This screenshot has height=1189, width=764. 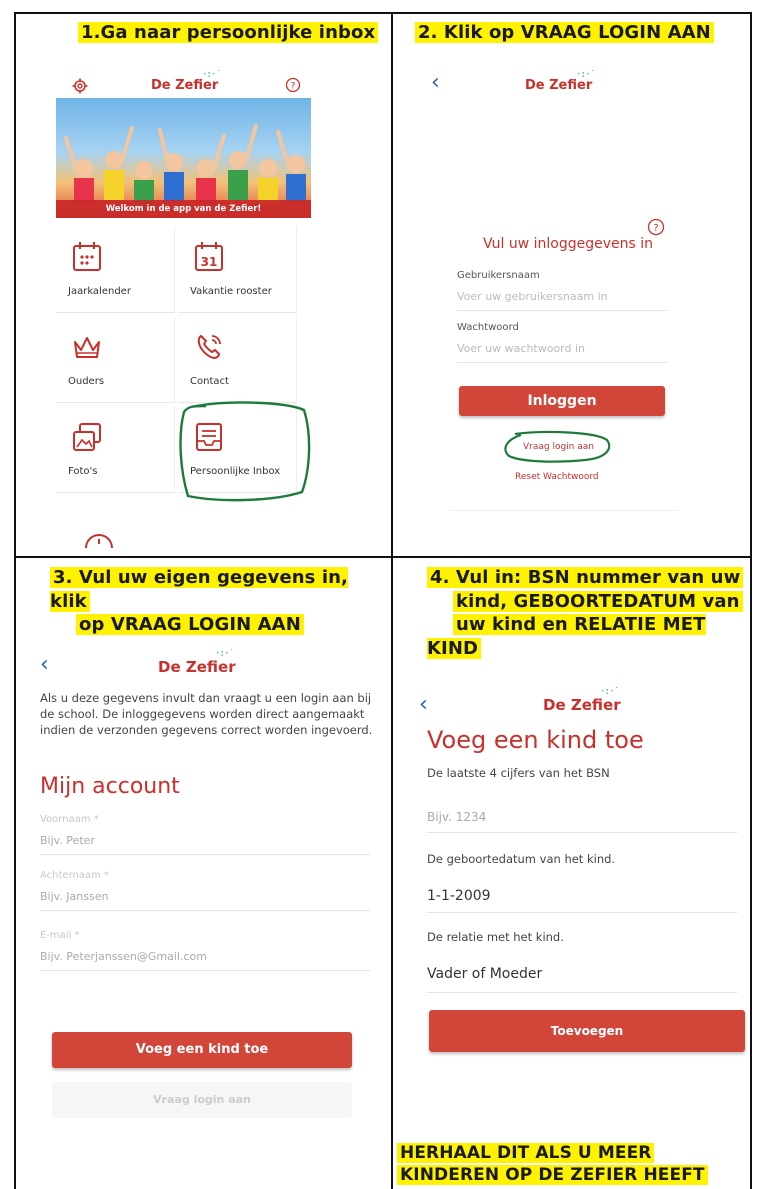 What do you see at coordinates (228, 33) in the screenshot?
I see `step-1-title: 1.Ga naar persoonlijke inbox` at bounding box center [228, 33].